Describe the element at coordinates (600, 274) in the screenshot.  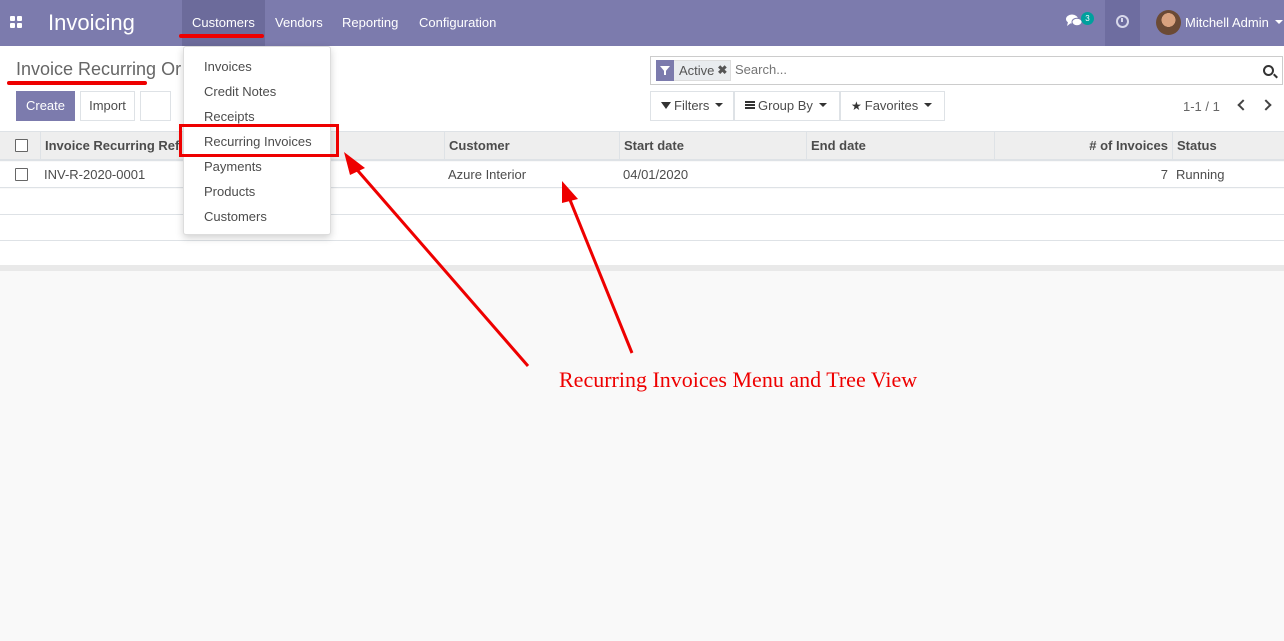
I see `arrow-to-tree-view` at that location.